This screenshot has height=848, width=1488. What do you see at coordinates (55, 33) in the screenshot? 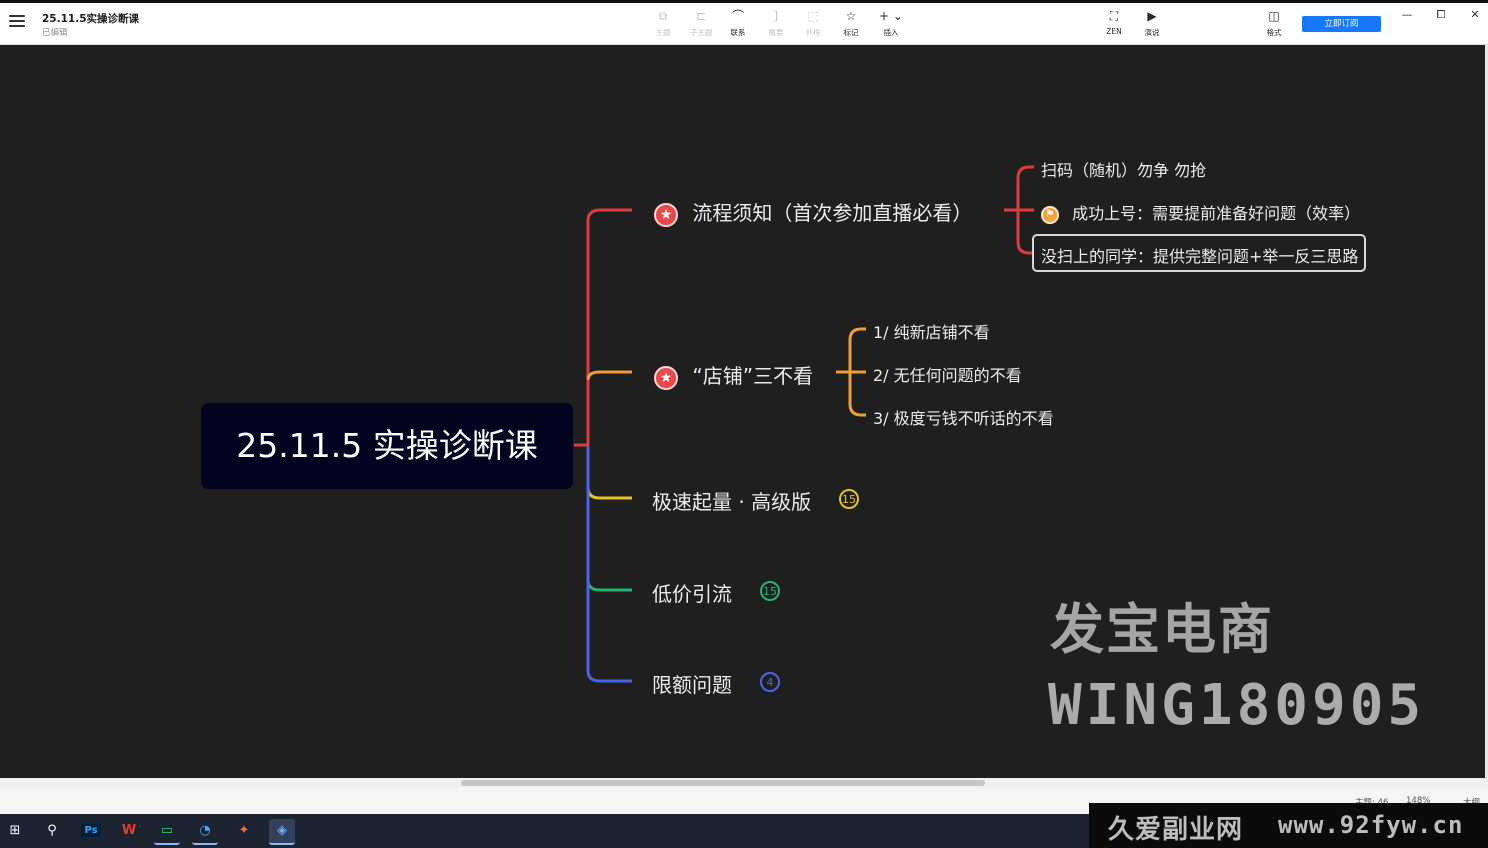
I see `document-status: 已编辑` at bounding box center [55, 33].